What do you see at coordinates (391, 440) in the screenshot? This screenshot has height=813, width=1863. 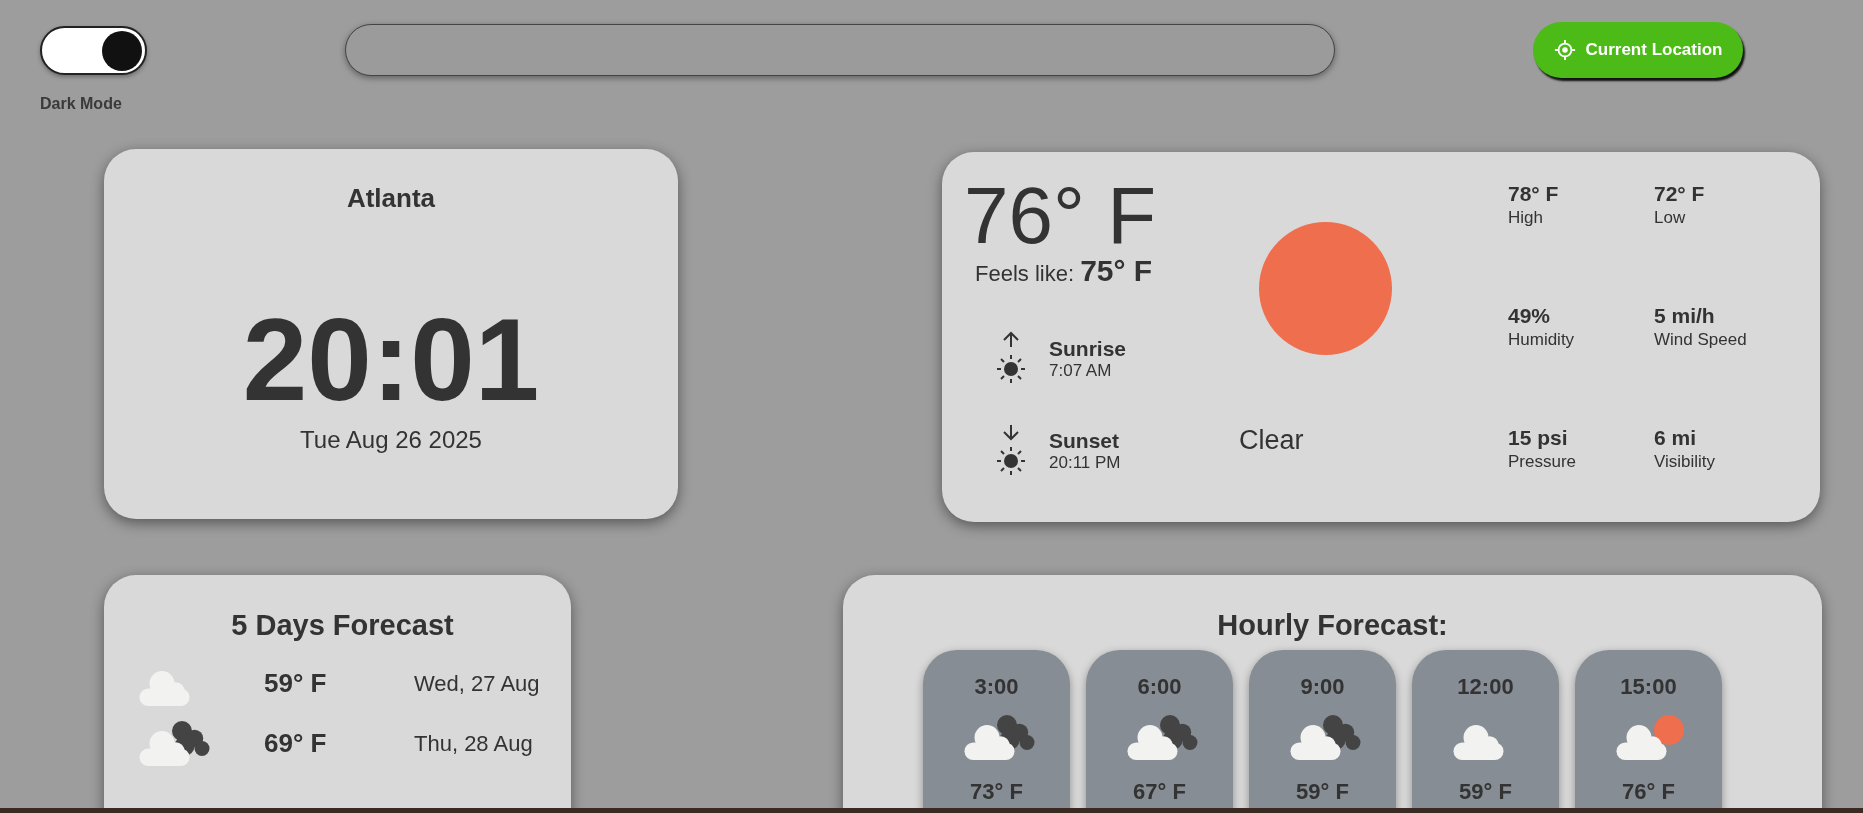 I see `clock-date: Tue Aug 26 2025` at bounding box center [391, 440].